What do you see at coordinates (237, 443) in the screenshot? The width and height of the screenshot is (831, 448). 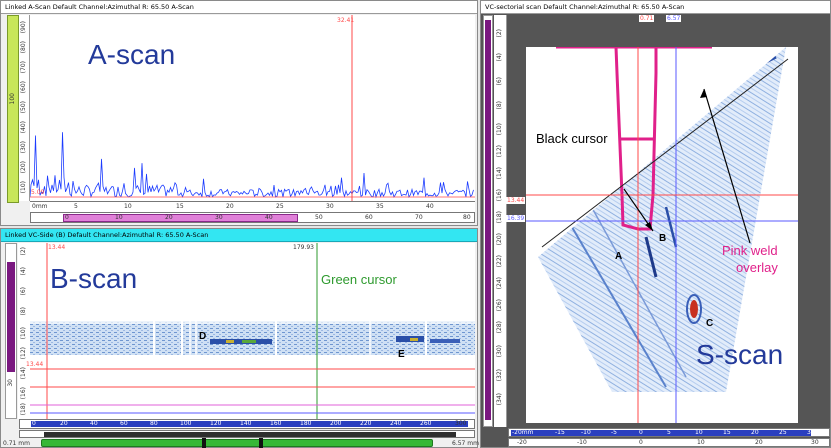 I see `bscan-range-bar` at bounding box center [237, 443].